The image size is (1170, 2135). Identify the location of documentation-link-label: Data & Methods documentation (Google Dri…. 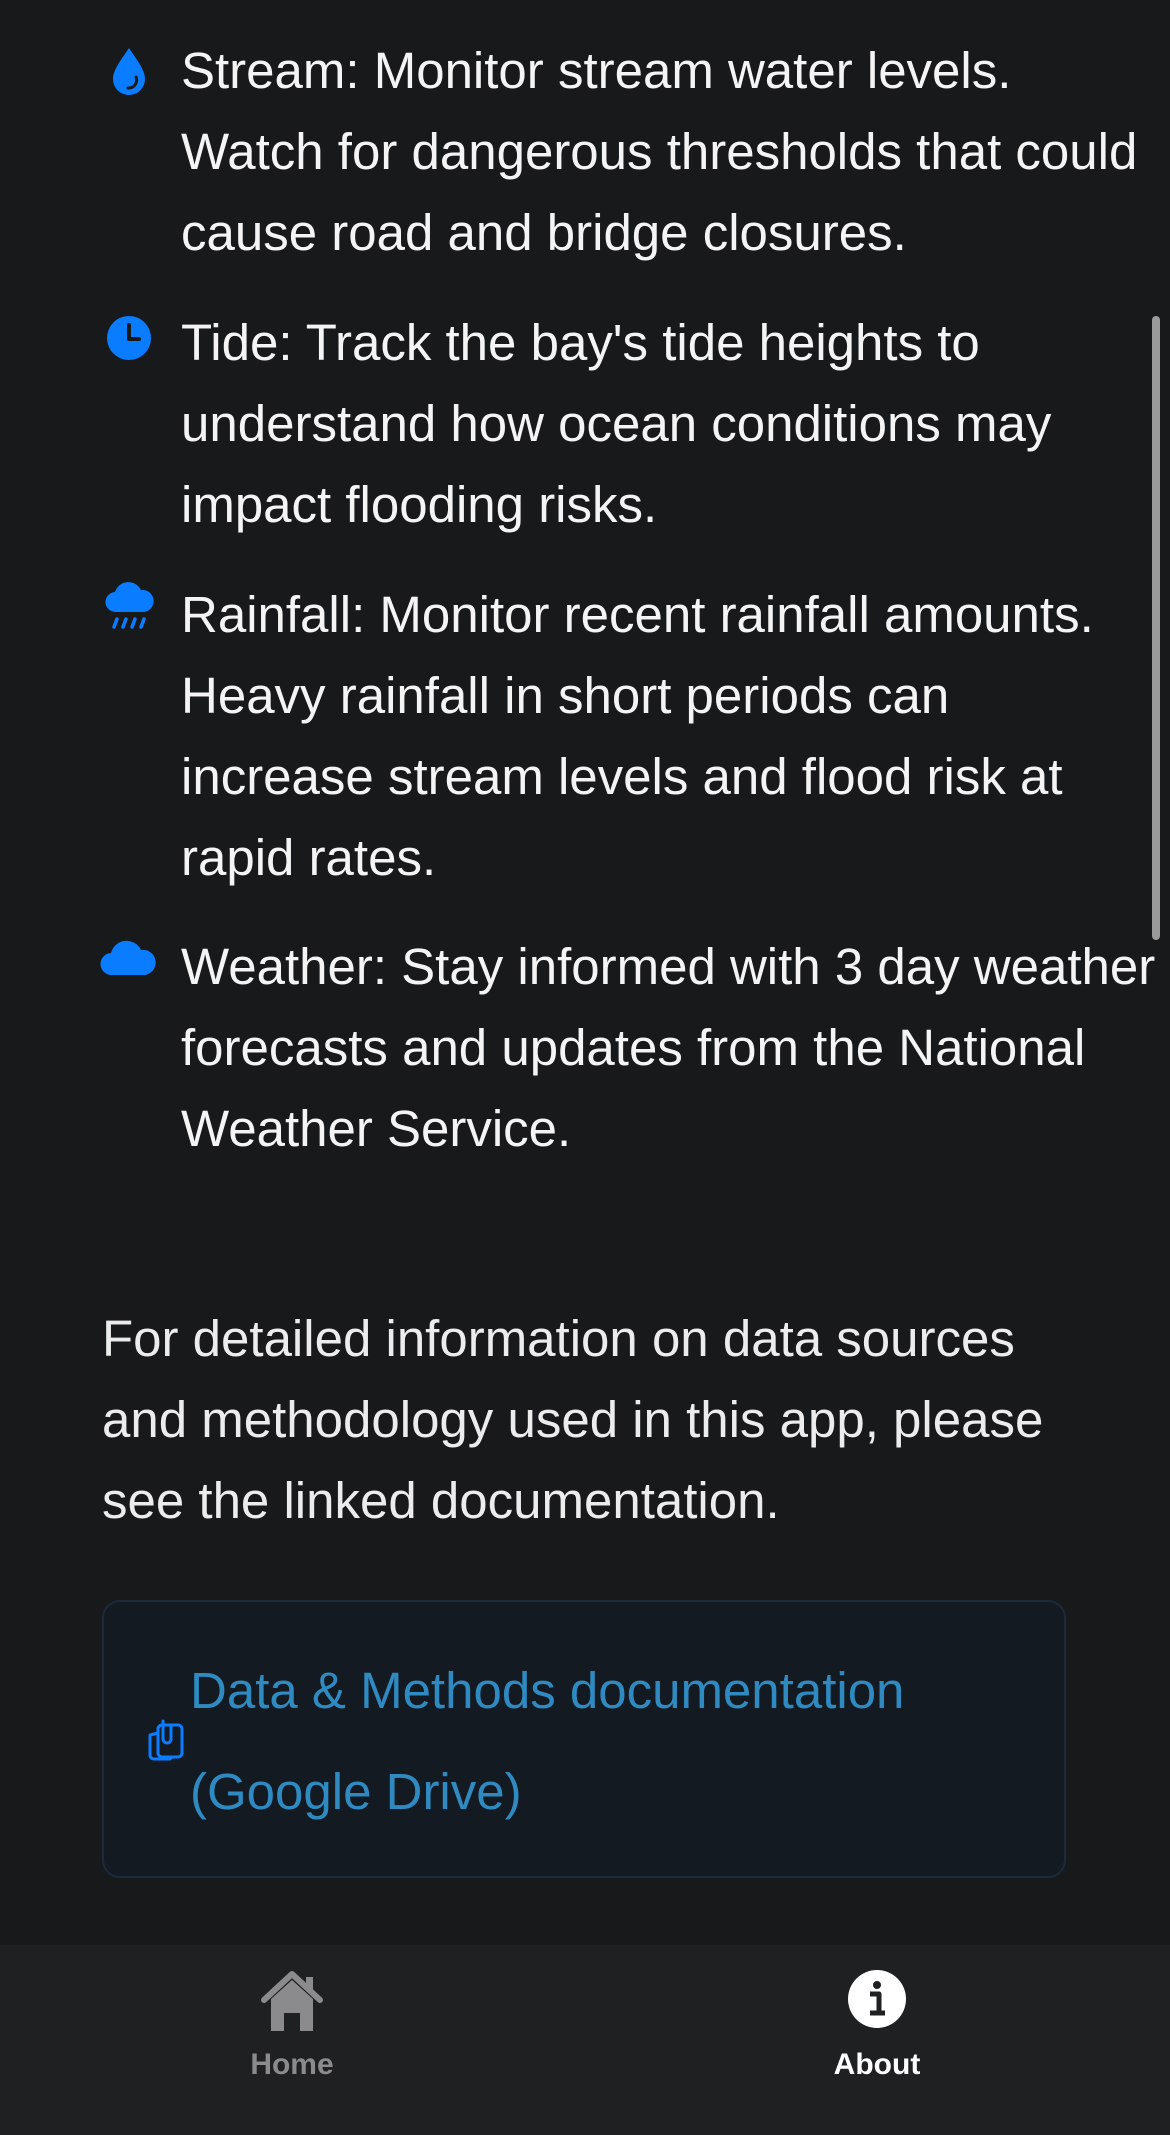
(547, 1741).